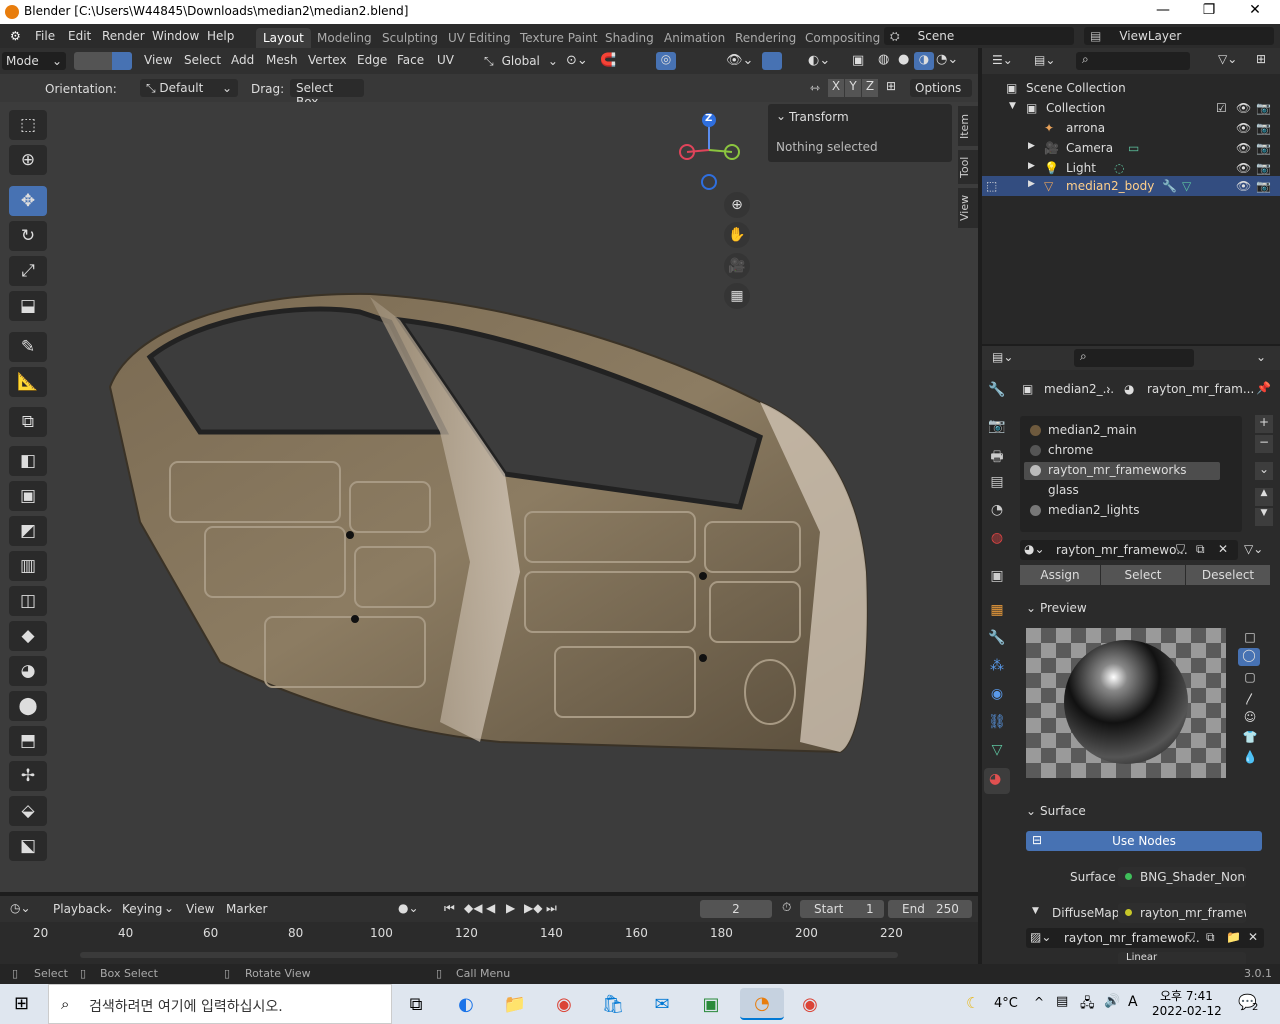 The image size is (1280, 1024). Describe the element at coordinates (123, 36) in the screenshot. I see `menu-render: Render` at that location.